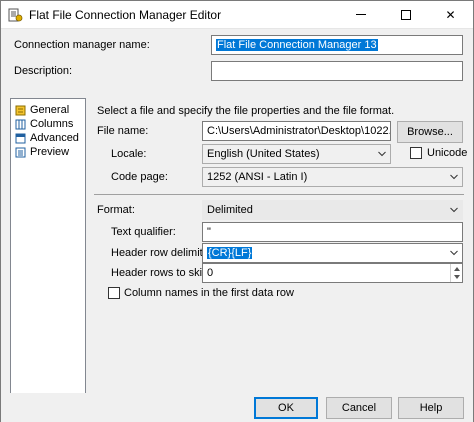  Describe the element at coordinates (52, 124) in the screenshot. I see `nav-item-label: Columns` at that location.